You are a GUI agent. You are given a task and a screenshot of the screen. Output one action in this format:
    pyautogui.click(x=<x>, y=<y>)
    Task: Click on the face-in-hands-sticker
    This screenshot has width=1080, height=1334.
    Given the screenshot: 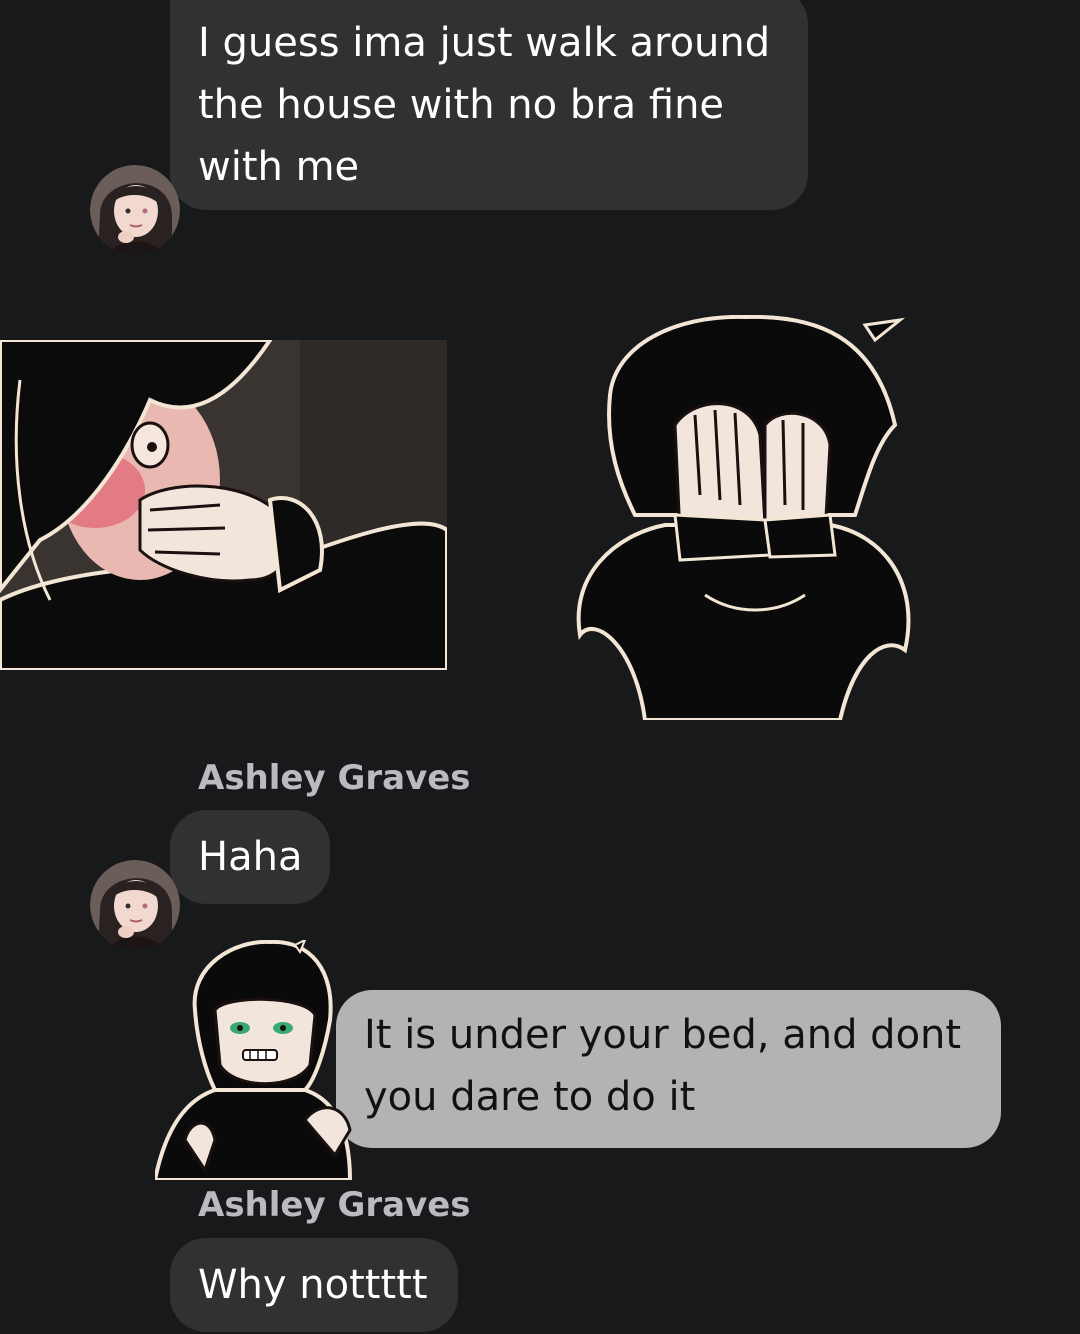 What is the action you would take?
    pyautogui.click(x=747, y=518)
    